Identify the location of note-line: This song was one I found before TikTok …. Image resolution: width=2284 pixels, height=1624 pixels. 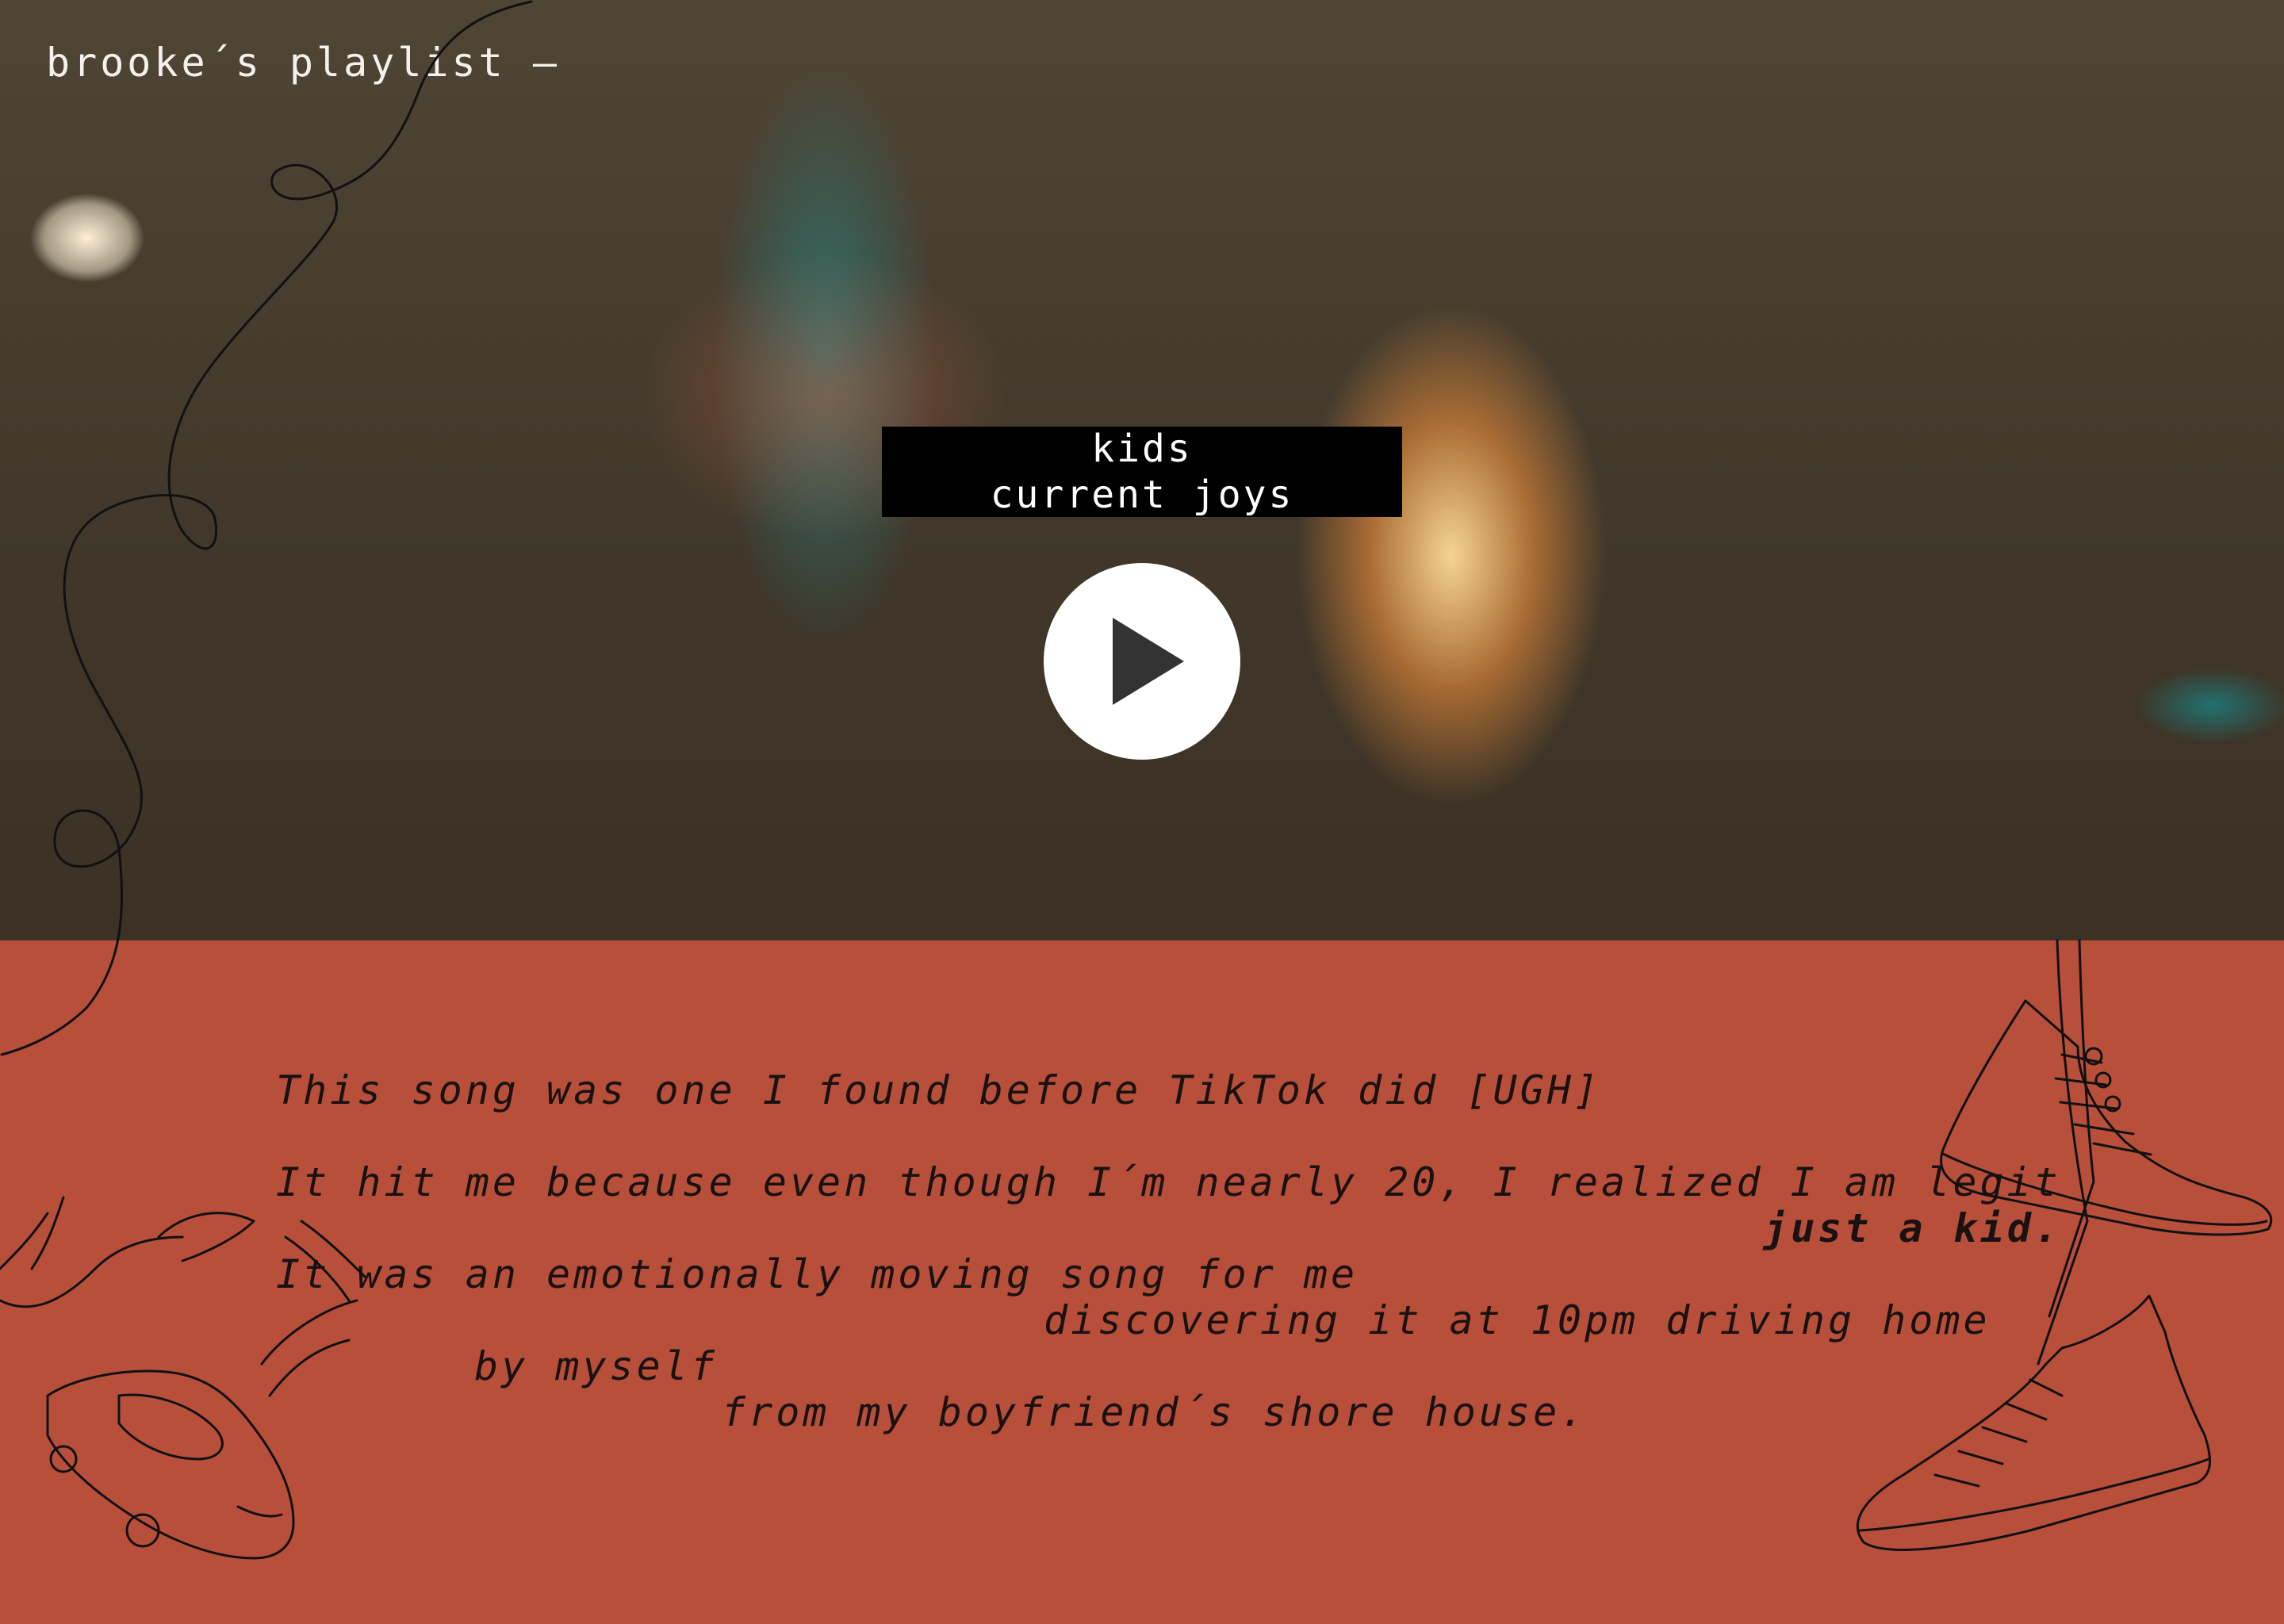
(939, 1090).